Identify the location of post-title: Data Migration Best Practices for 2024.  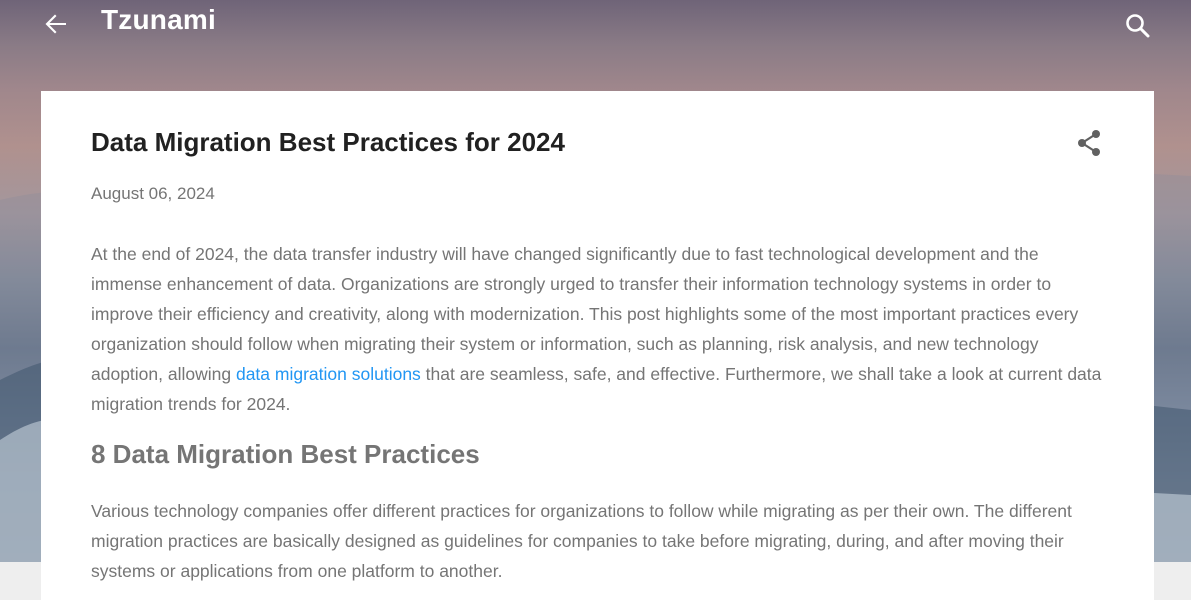
(328, 142).